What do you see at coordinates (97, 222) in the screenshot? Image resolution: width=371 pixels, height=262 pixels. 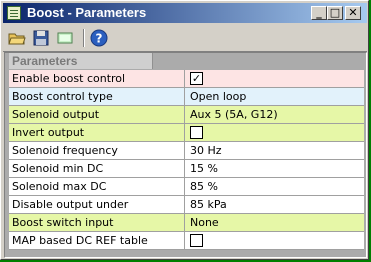 I see `parameter-label: Boost switch input` at bounding box center [97, 222].